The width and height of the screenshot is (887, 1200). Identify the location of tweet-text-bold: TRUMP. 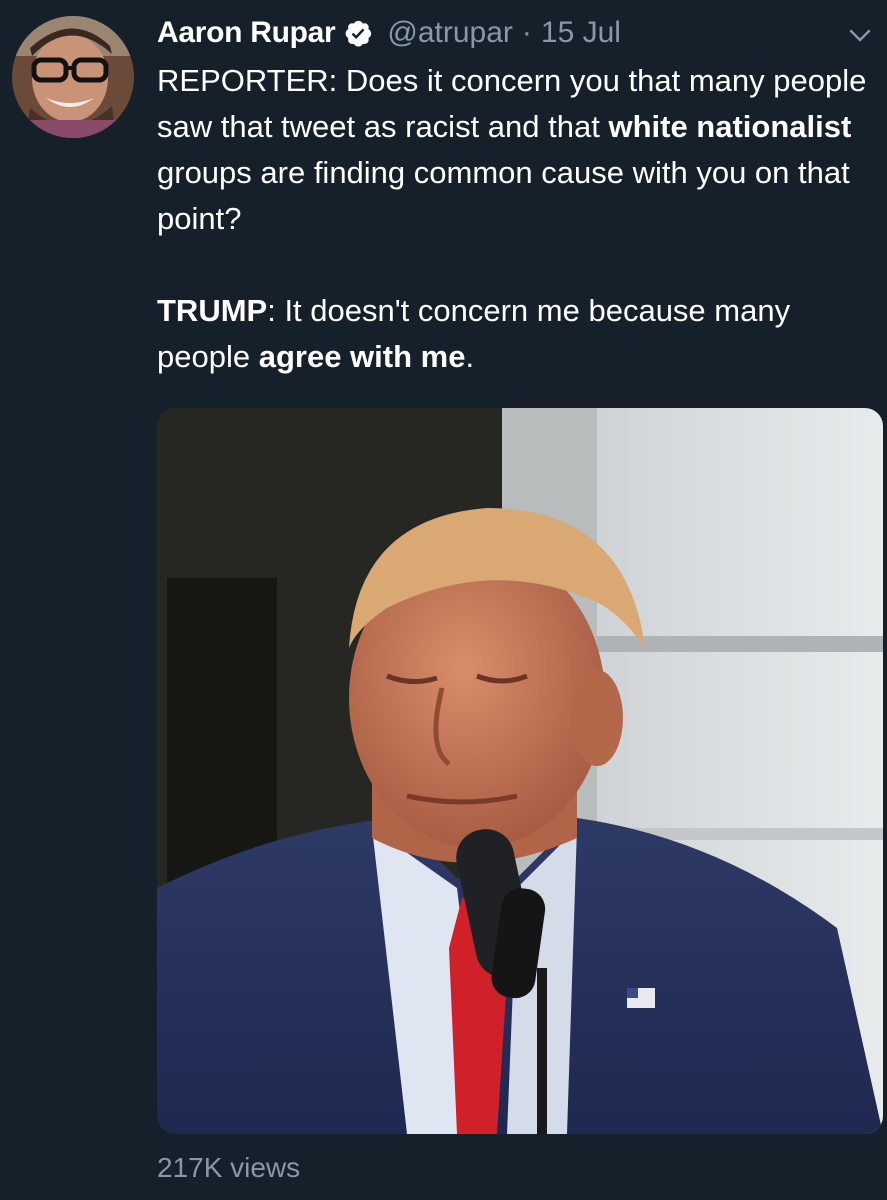
(212, 310).